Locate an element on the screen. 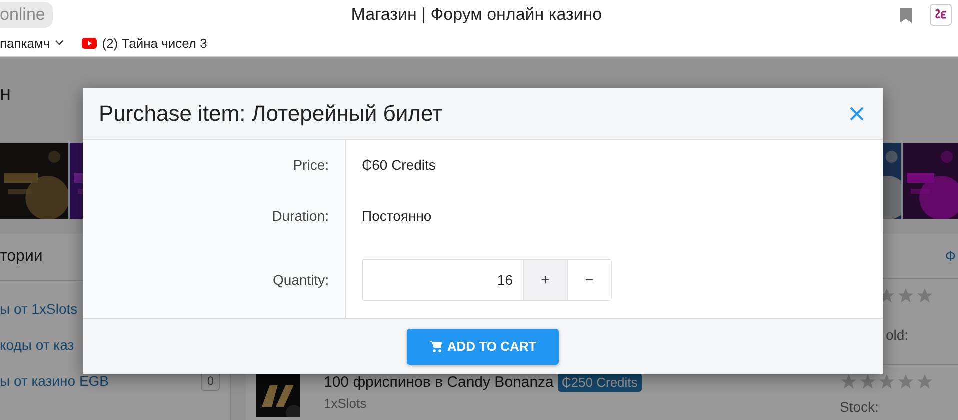 The height and width of the screenshot is (420, 958). item-title: 100 фриспинов в Candy Bonanza is located at coordinates (439, 382).